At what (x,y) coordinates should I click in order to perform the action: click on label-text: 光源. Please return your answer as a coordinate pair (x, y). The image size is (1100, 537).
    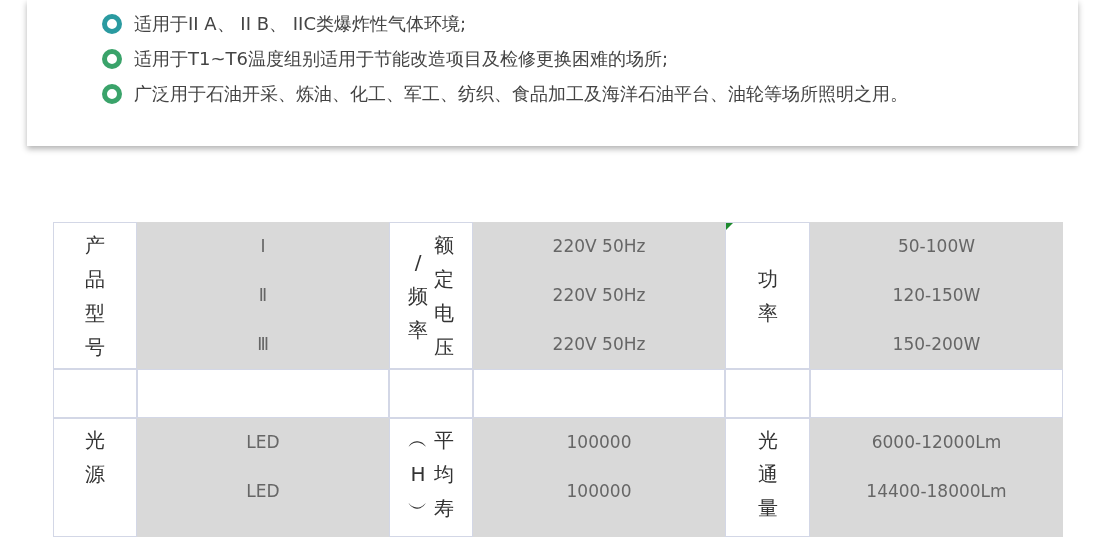
    Looking at the image, I should click on (95, 457).